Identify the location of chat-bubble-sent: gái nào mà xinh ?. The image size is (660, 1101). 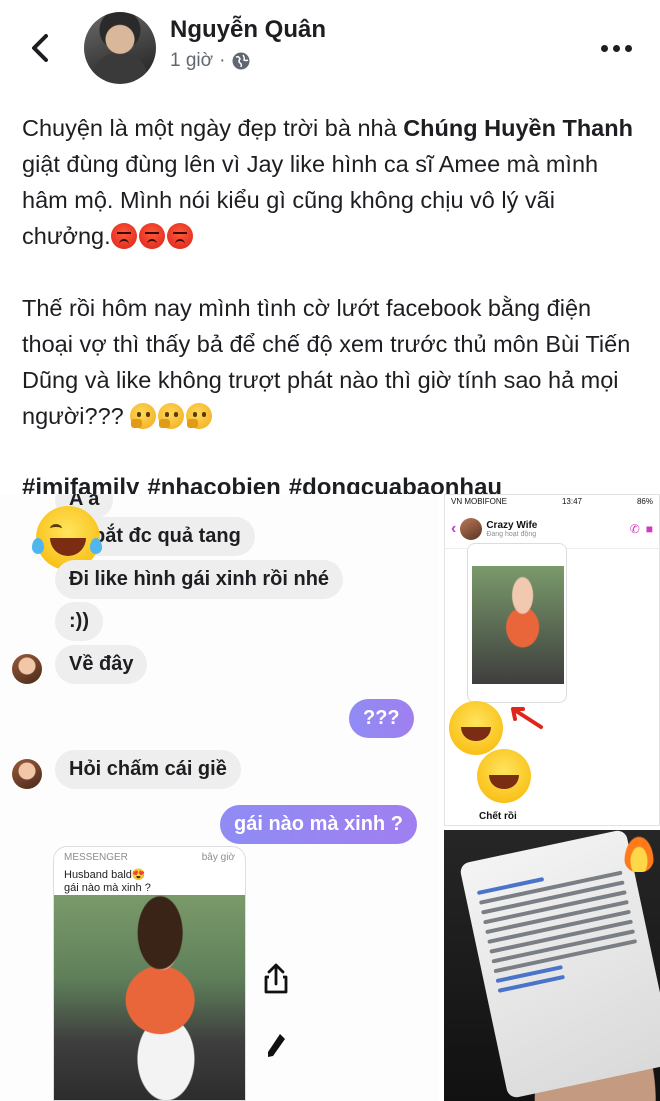
(318, 824).